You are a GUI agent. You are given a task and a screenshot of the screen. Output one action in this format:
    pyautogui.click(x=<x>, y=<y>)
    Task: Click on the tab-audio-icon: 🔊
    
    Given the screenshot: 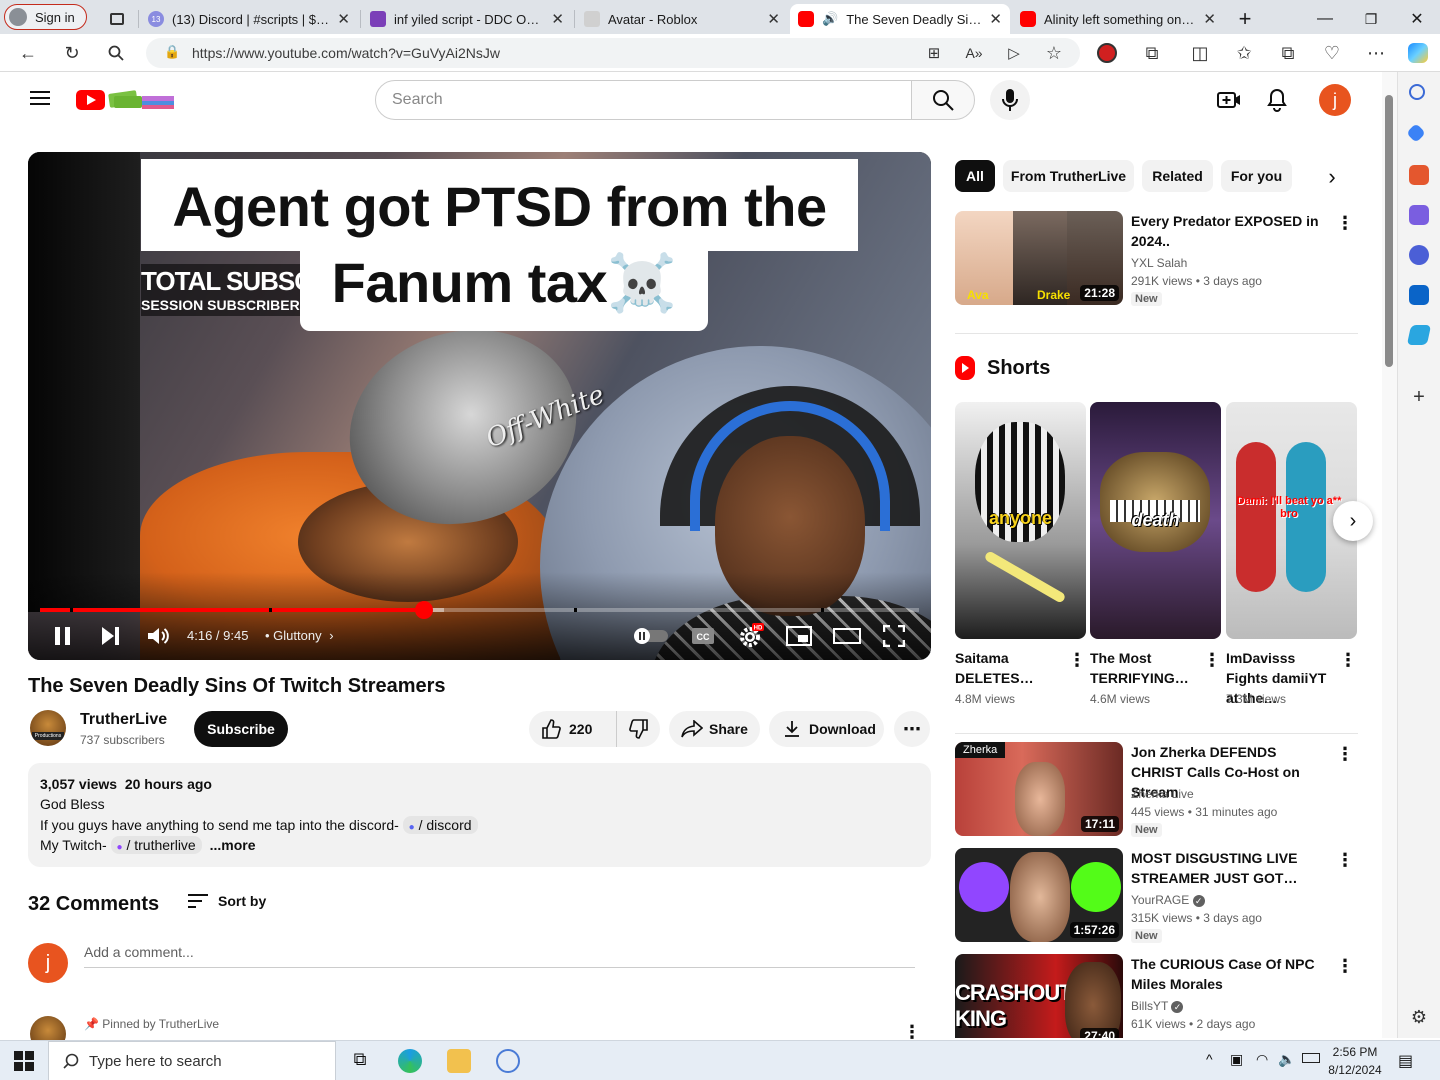 What is the action you would take?
    pyautogui.click(x=830, y=19)
    